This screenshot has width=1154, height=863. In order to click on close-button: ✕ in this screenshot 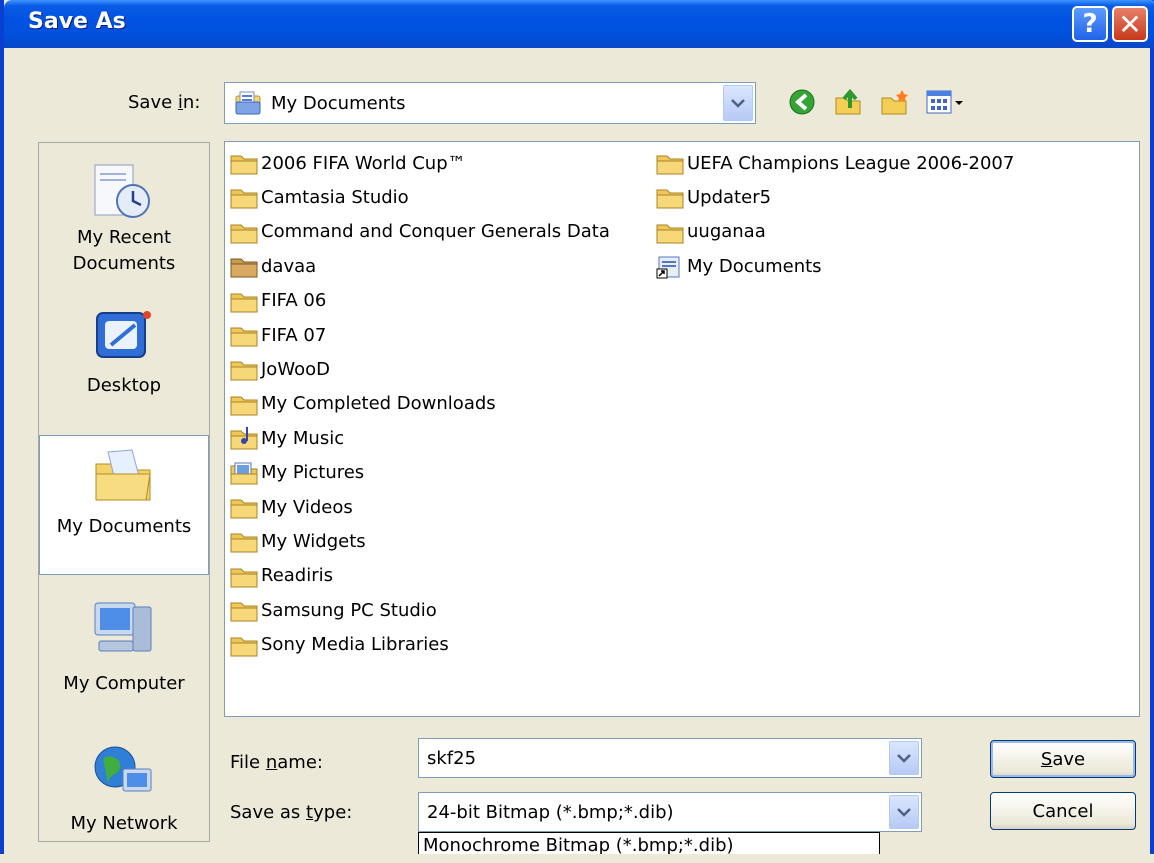, I will do `click(1130, 24)`.